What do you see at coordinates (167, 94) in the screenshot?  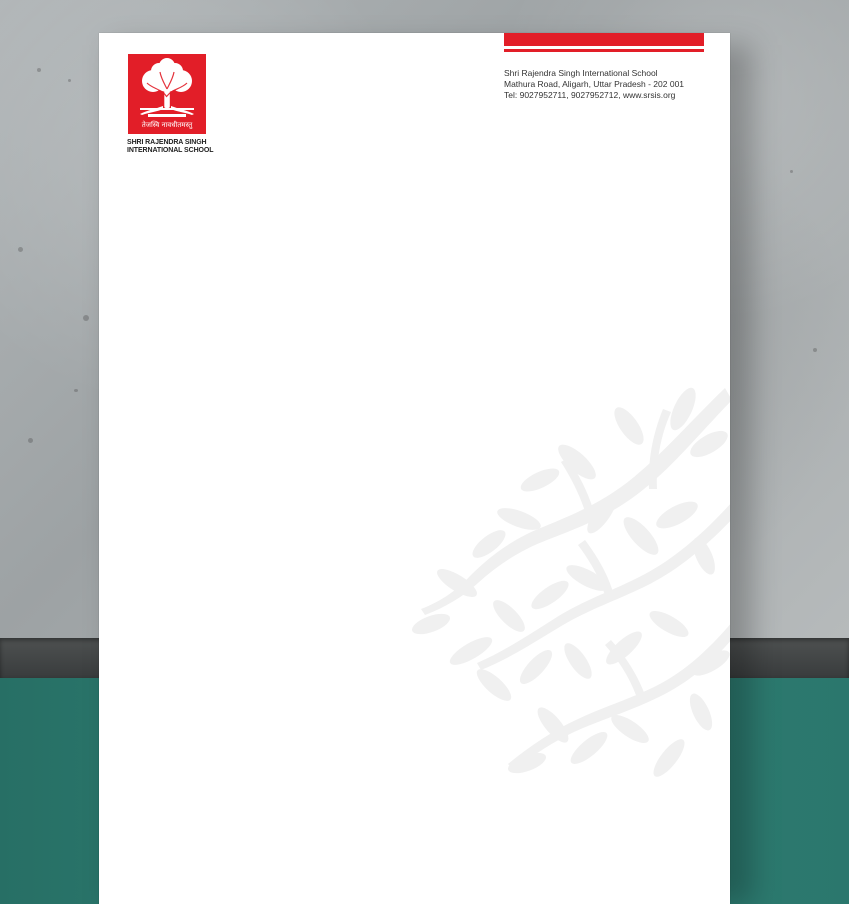 I see `school-logo: तेजस्वि नावधीतमस्तु` at bounding box center [167, 94].